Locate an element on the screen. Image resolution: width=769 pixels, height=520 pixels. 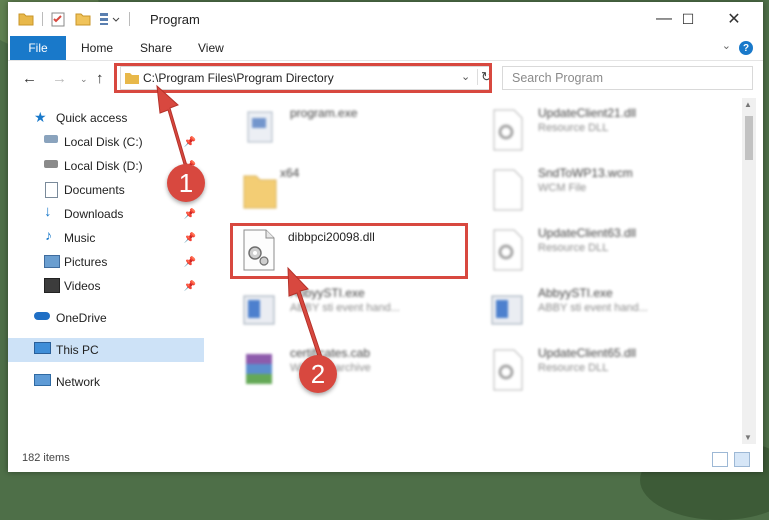
nav-label: Music is located at coordinates (80, 238).